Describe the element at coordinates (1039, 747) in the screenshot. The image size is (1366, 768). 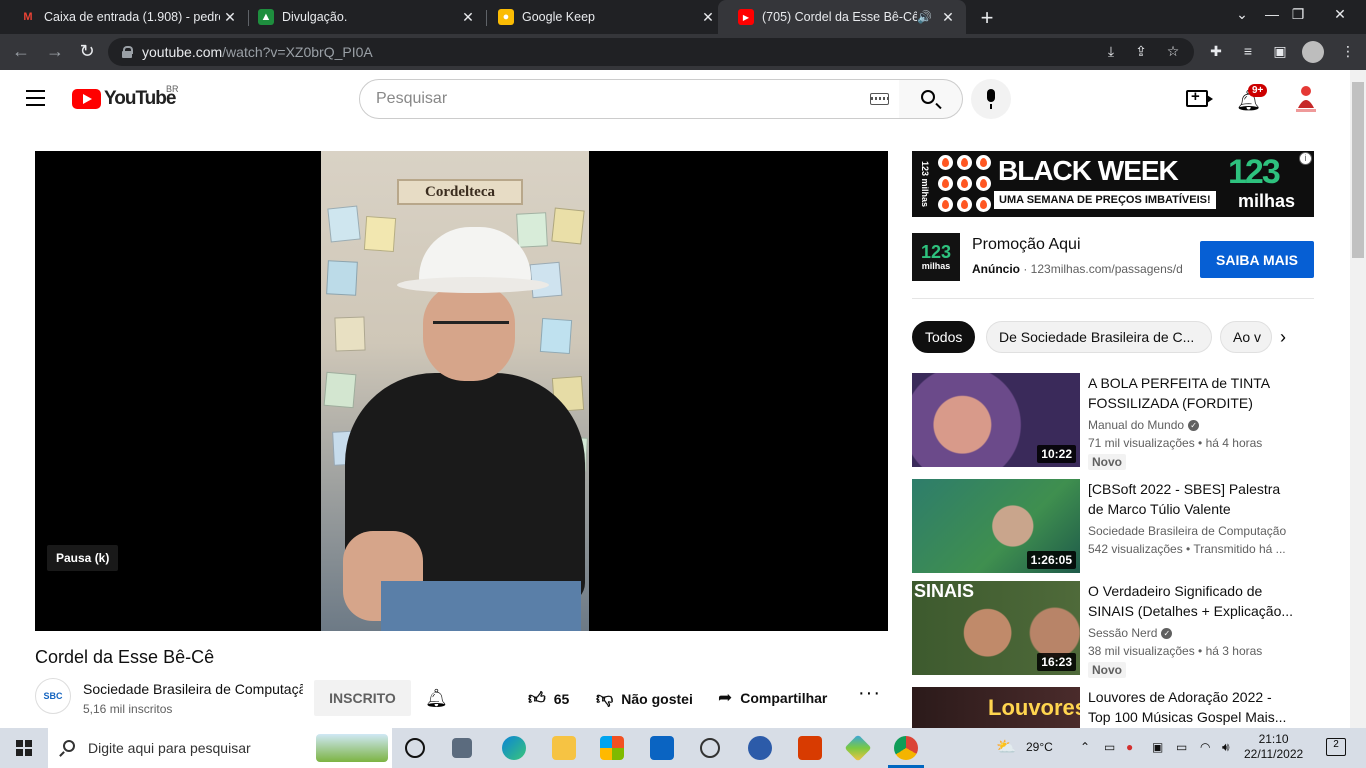
I see `temperature: 29°C` at that location.